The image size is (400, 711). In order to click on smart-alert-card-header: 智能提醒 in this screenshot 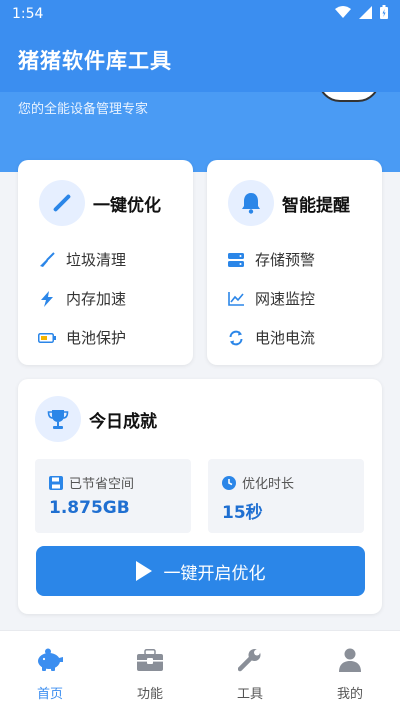, I will do `click(289, 203)`.